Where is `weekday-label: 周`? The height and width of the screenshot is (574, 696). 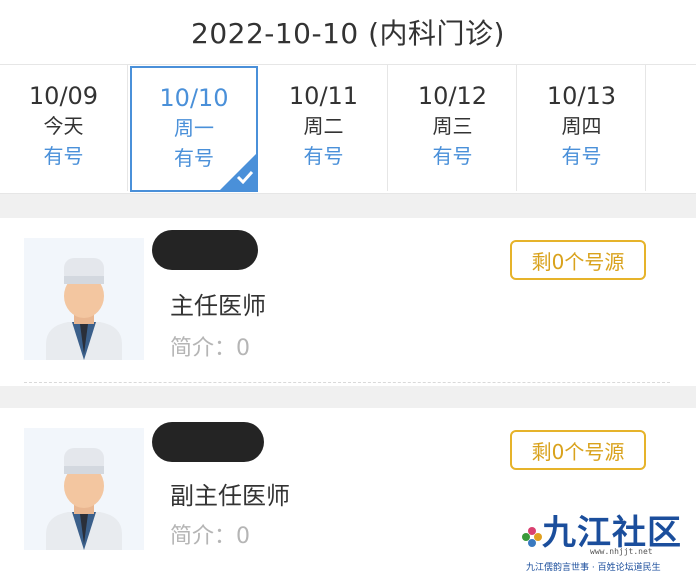 weekday-label: 周 is located at coordinates (671, 126).